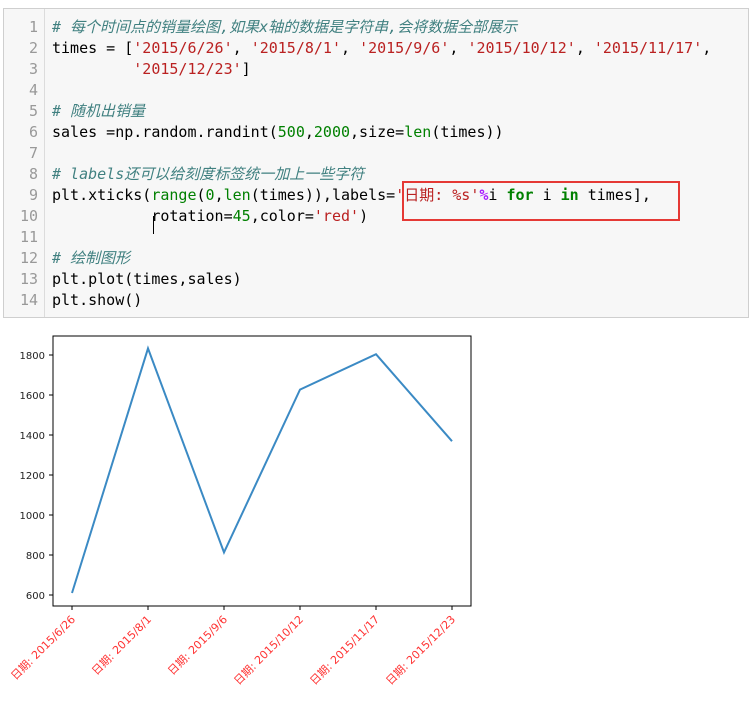 This screenshot has height=709, width=751. Describe the element at coordinates (376, 174) in the screenshot. I see `code-line: 8 # labels还可以给刻度标签统一加上一些字符` at that location.